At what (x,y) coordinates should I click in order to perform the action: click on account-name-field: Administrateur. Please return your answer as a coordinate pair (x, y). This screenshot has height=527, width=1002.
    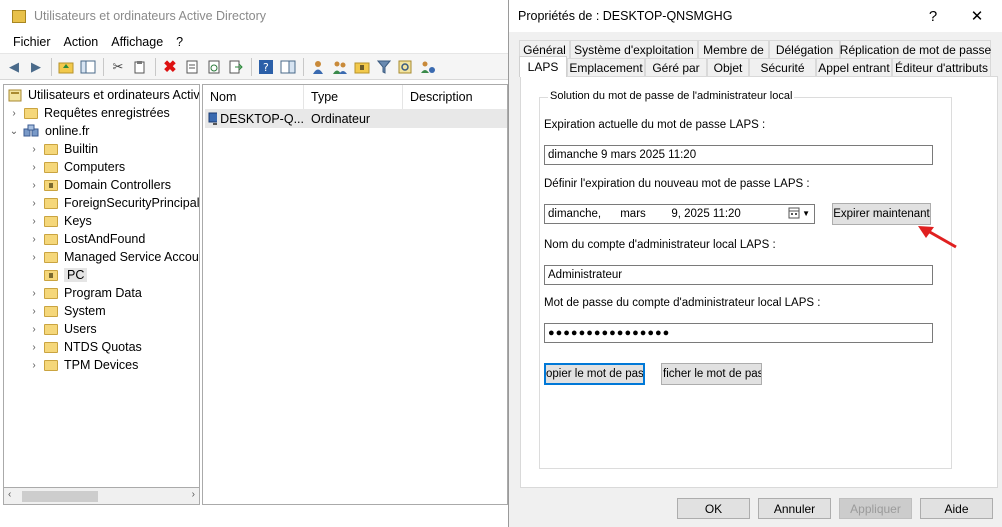
    Looking at the image, I should click on (738, 275).